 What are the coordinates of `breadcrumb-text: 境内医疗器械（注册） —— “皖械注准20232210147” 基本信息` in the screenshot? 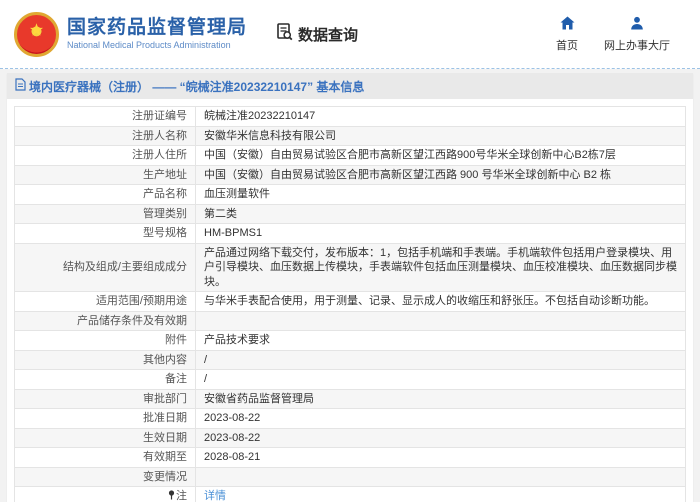 It's located at (197, 86).